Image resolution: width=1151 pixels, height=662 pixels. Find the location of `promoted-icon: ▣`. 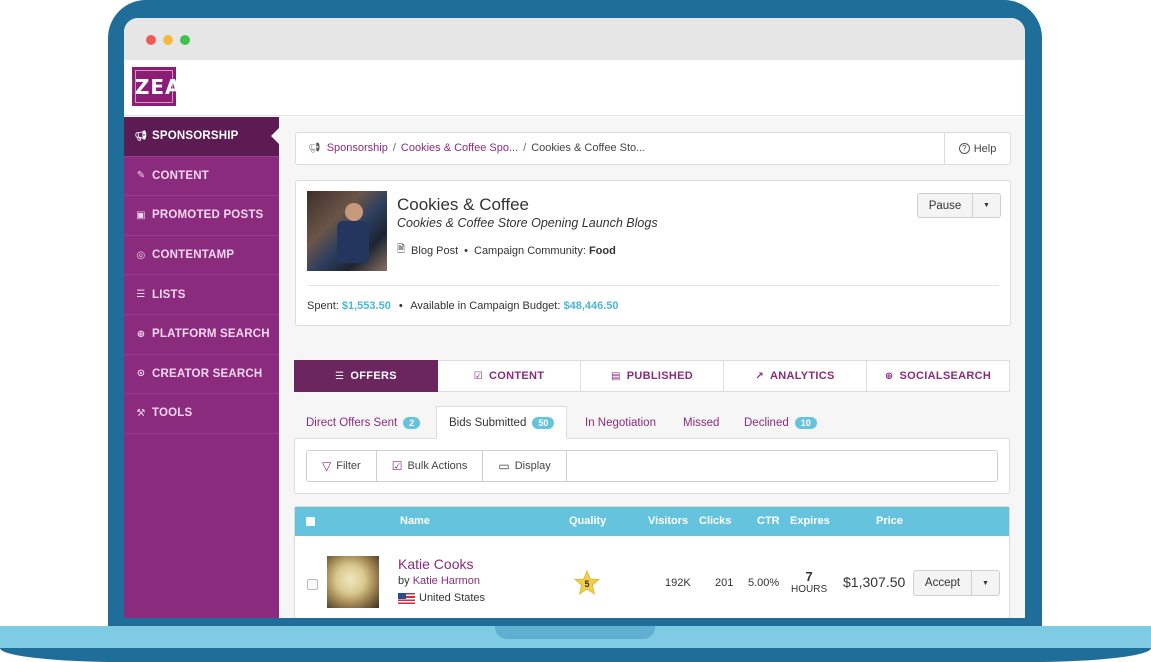

promoted-icon: ▣ is located at coordinates (141, 215).